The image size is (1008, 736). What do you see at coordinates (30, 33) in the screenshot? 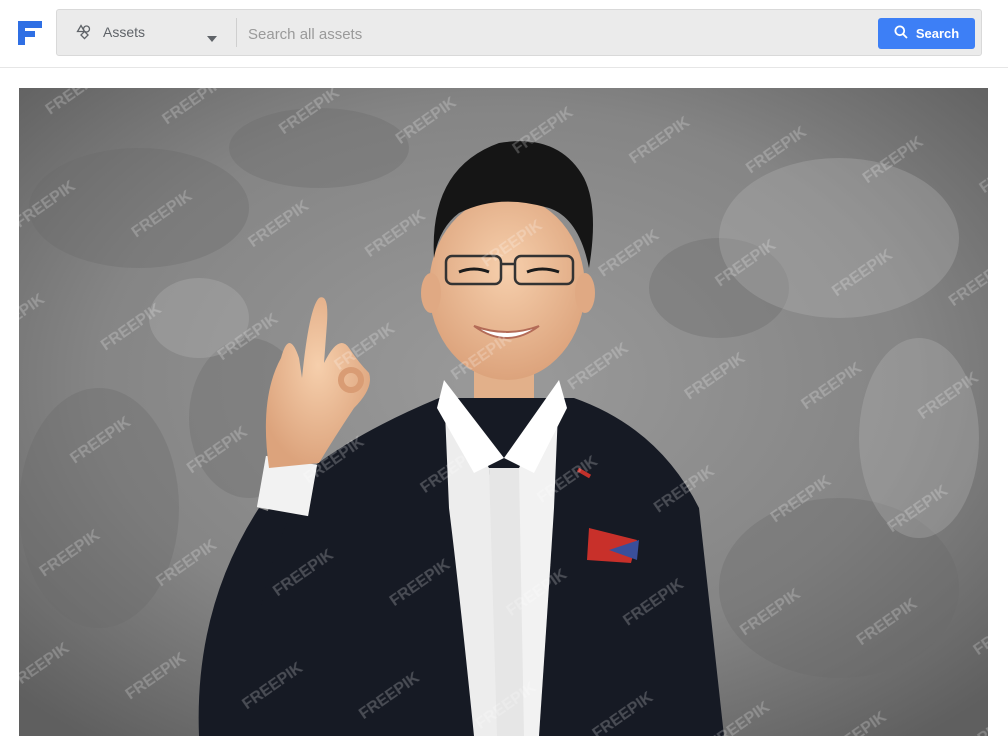
I see `freepik-logo-icon` at bounding box center [30, 33].